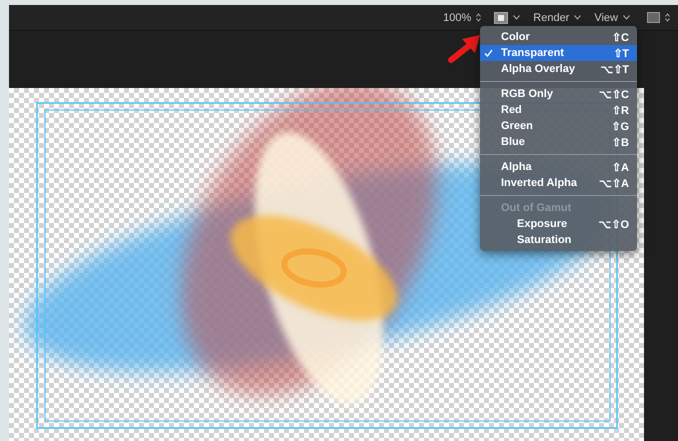  What do you see at coordinates (558, 110) in the screenshot?
I see `menu-item: Red ⇧R` at bounding box center [558, 110].